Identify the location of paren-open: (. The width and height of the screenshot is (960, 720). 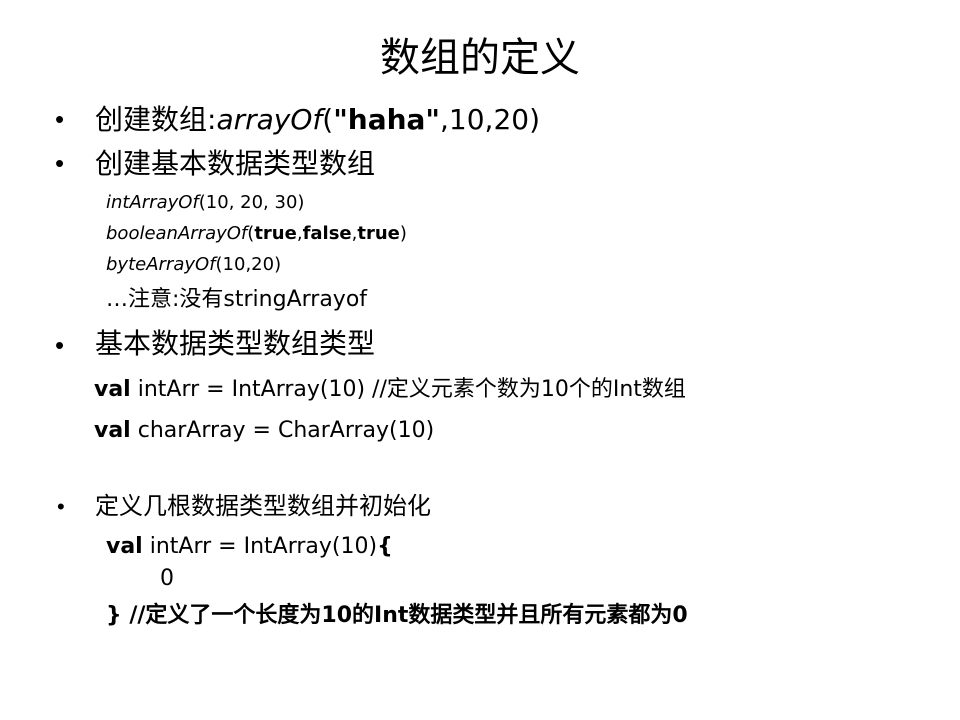
(328, 119).